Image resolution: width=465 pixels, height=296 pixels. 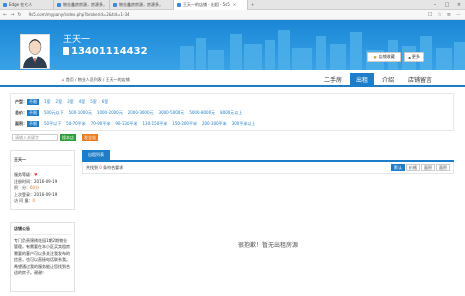 I want to click on agent-avatar, so click(x=35, y=51).